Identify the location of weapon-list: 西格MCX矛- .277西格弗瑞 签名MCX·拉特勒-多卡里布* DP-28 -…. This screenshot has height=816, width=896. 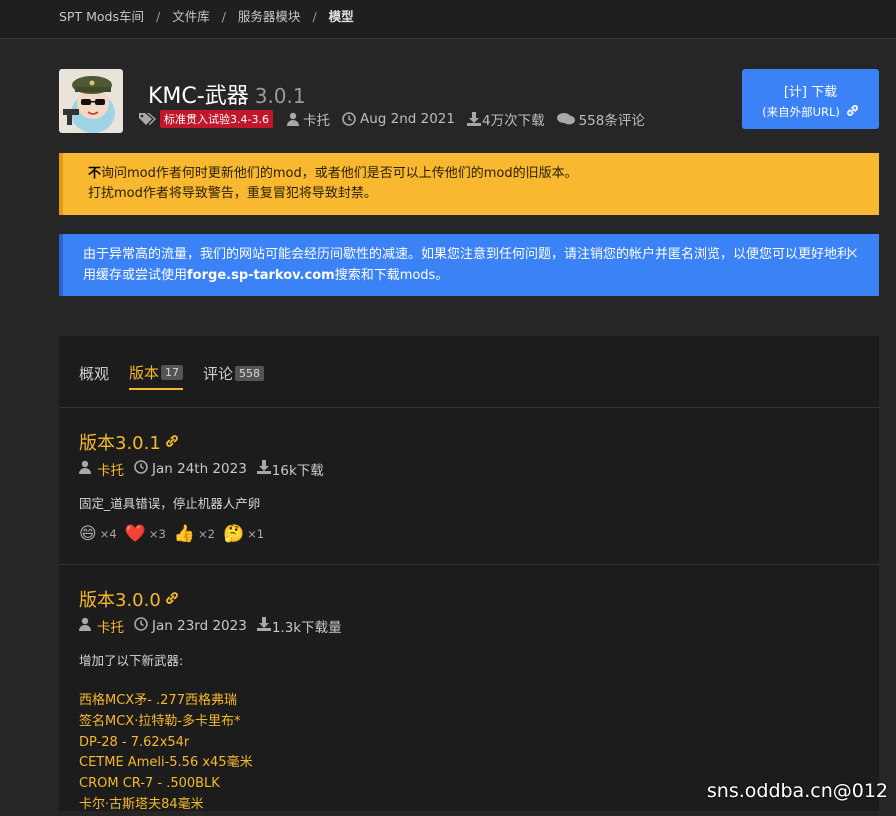
(210, 753).